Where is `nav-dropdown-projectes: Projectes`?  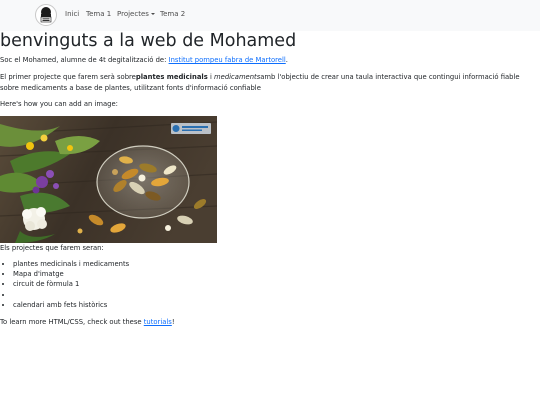
nav-dropdown-projectes: Projectes is located at coordinates (136, 14).